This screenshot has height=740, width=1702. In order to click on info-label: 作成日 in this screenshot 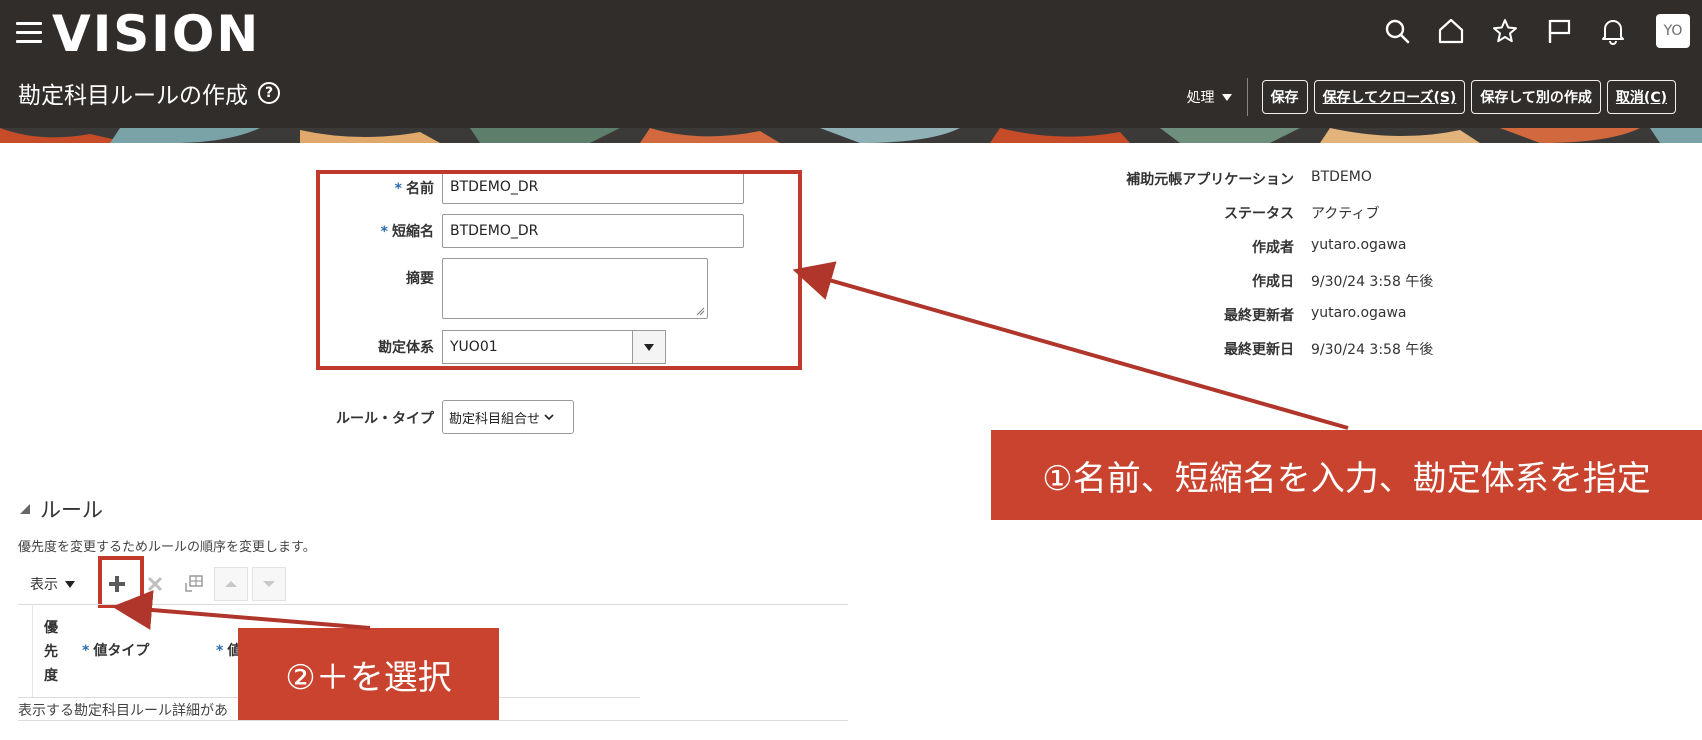, I will do `click(1273, 282)`.